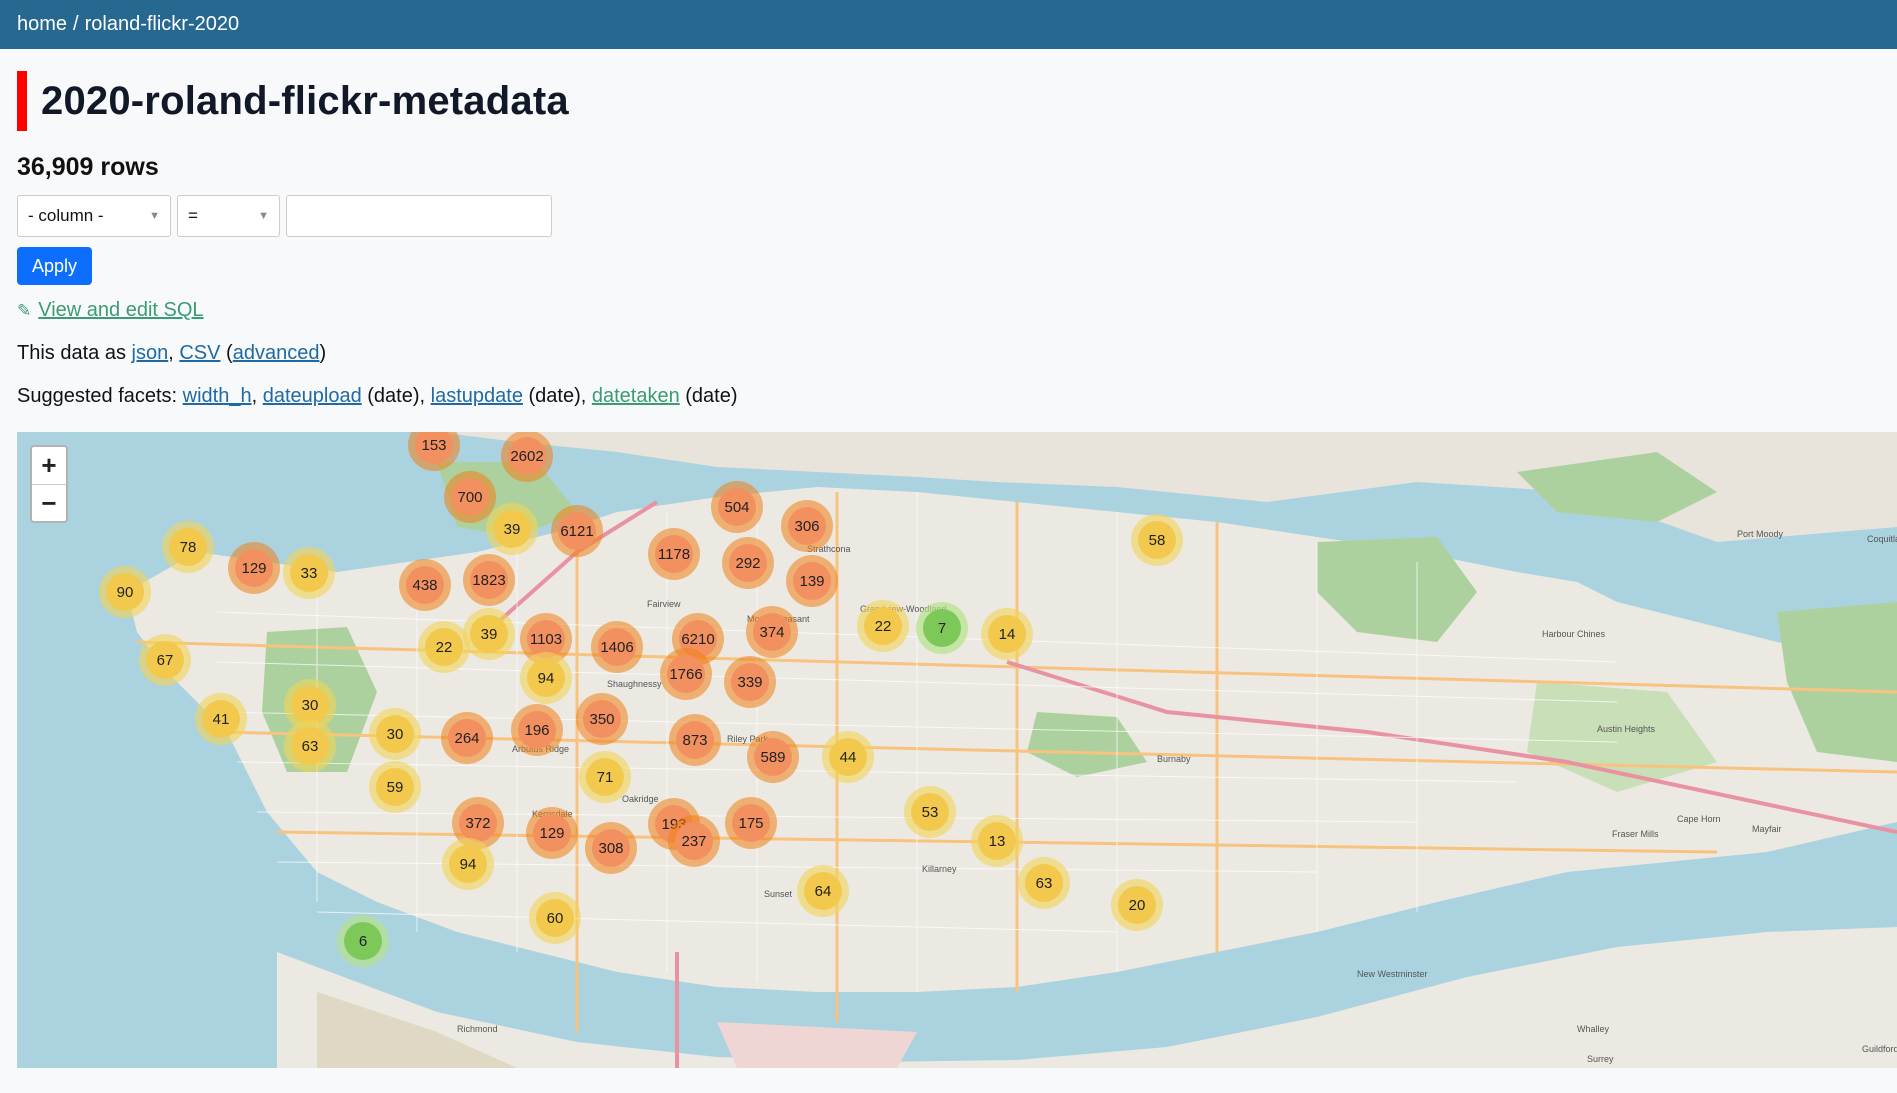 This screenshot has width=1897, height=1093. What do you see at coordinates (193, 215) in the screenshot?
I see `operator-select-value: =` at bounding box center [193, 215].